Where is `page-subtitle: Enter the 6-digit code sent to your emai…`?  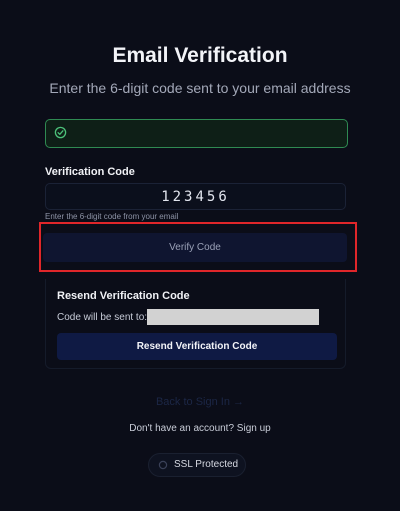 page-subtitle: Enter the 6-digit code sent to your emai… is located at coordinates (200, 88).